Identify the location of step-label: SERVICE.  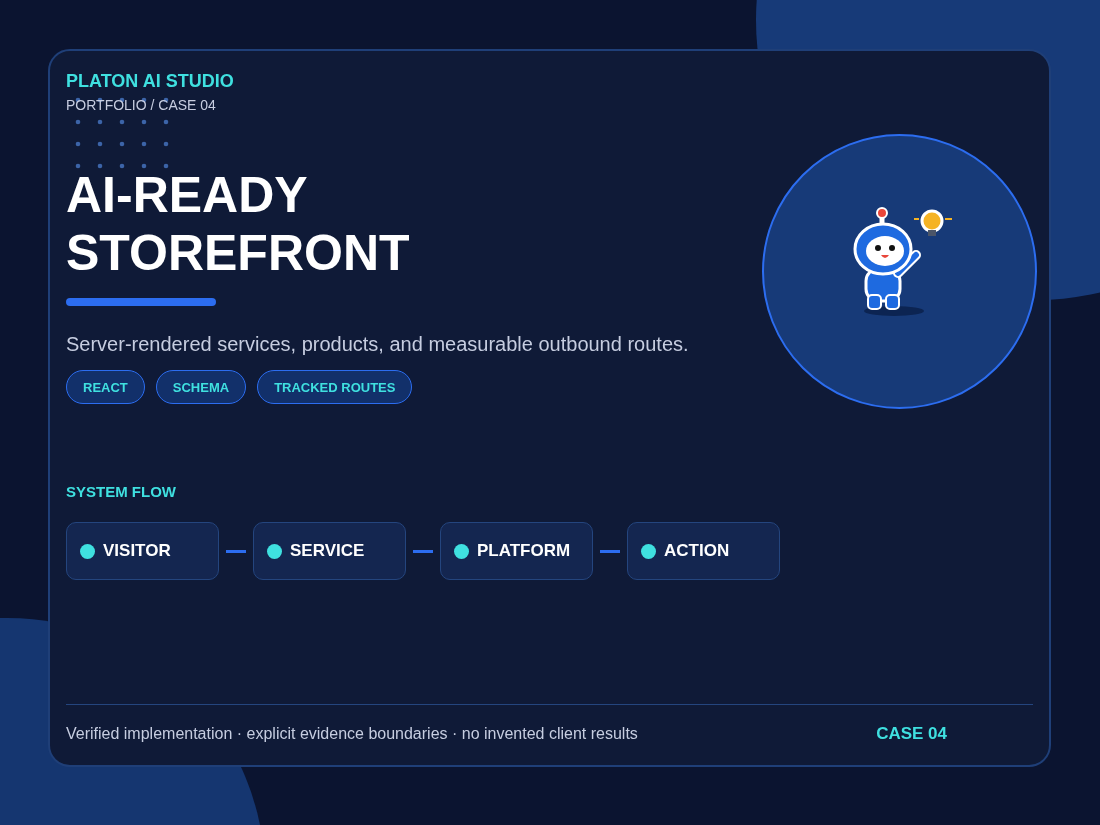
(327, 551).